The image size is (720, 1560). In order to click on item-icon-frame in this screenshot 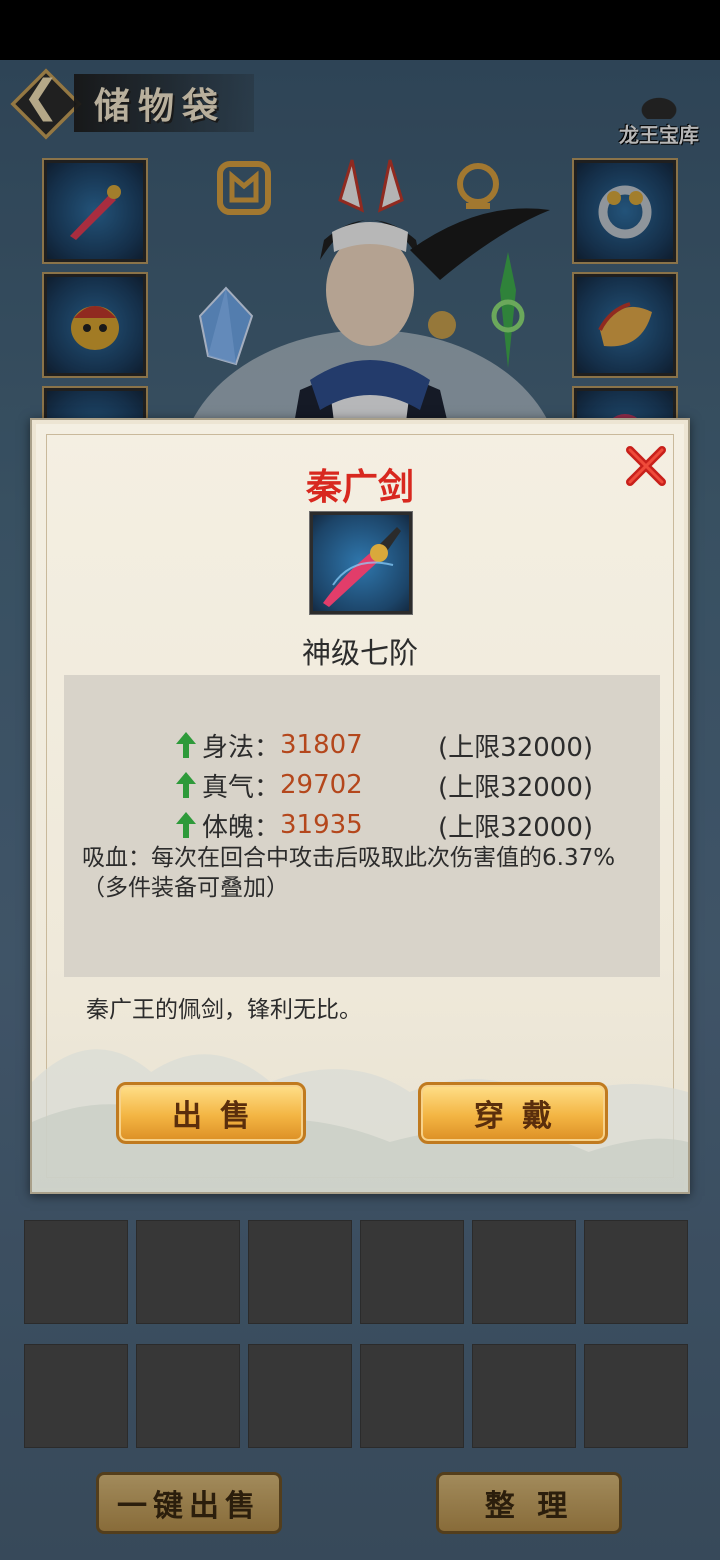, I will do `click(361, 563)`.